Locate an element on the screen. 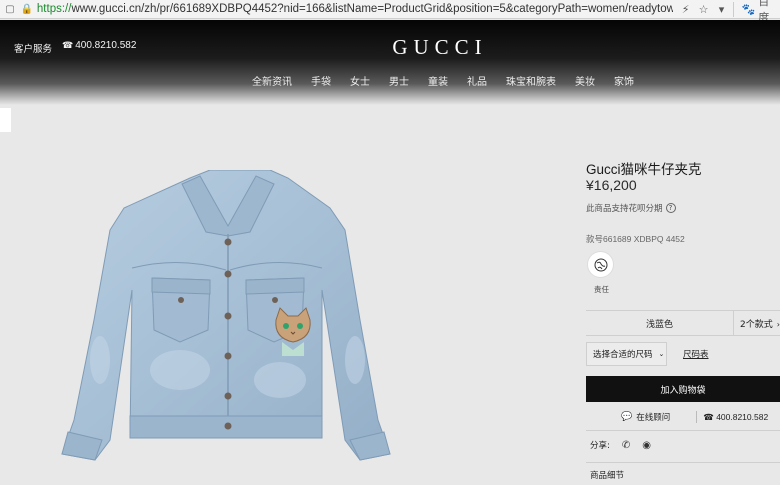 This screenshot has height=485, width=780. size-chart-link: 尺码表 is located at coordinates (696, 354).